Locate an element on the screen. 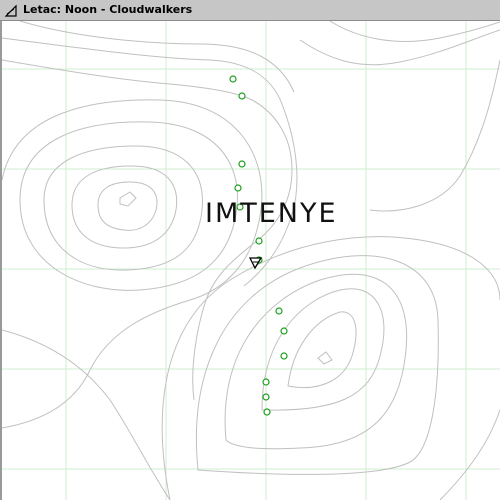 The height and width of the screenshot is (500, 500). sail-icon is located at coordinates (11, 10).